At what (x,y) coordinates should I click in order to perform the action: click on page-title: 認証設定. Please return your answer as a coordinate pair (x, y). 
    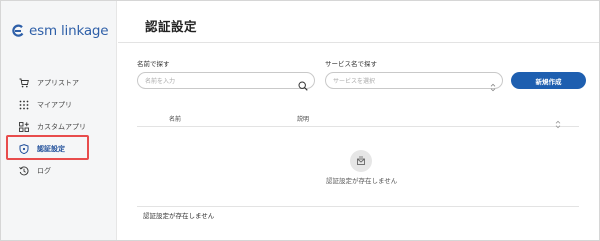
    Looking at the image, I should click on (171, 26).